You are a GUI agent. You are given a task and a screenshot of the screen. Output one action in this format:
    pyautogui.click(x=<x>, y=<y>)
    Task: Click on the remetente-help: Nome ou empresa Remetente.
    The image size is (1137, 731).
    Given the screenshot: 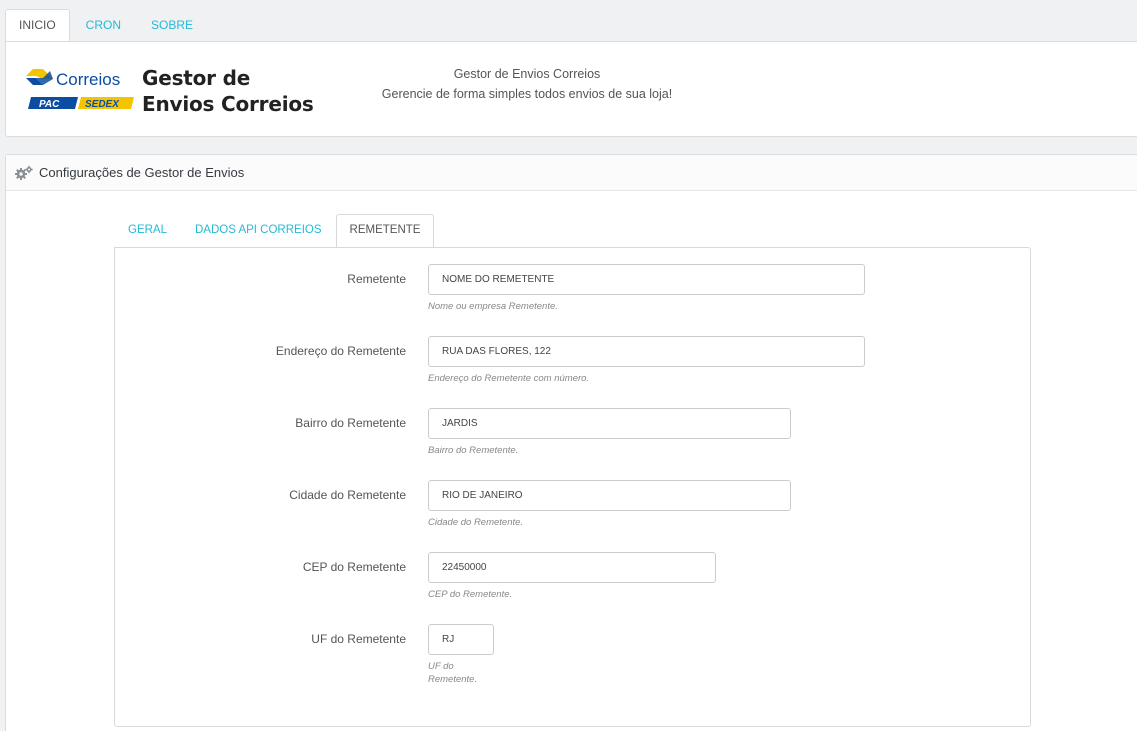 What is the action you would take?
    pyautogui.click(x=493, y=306)
    